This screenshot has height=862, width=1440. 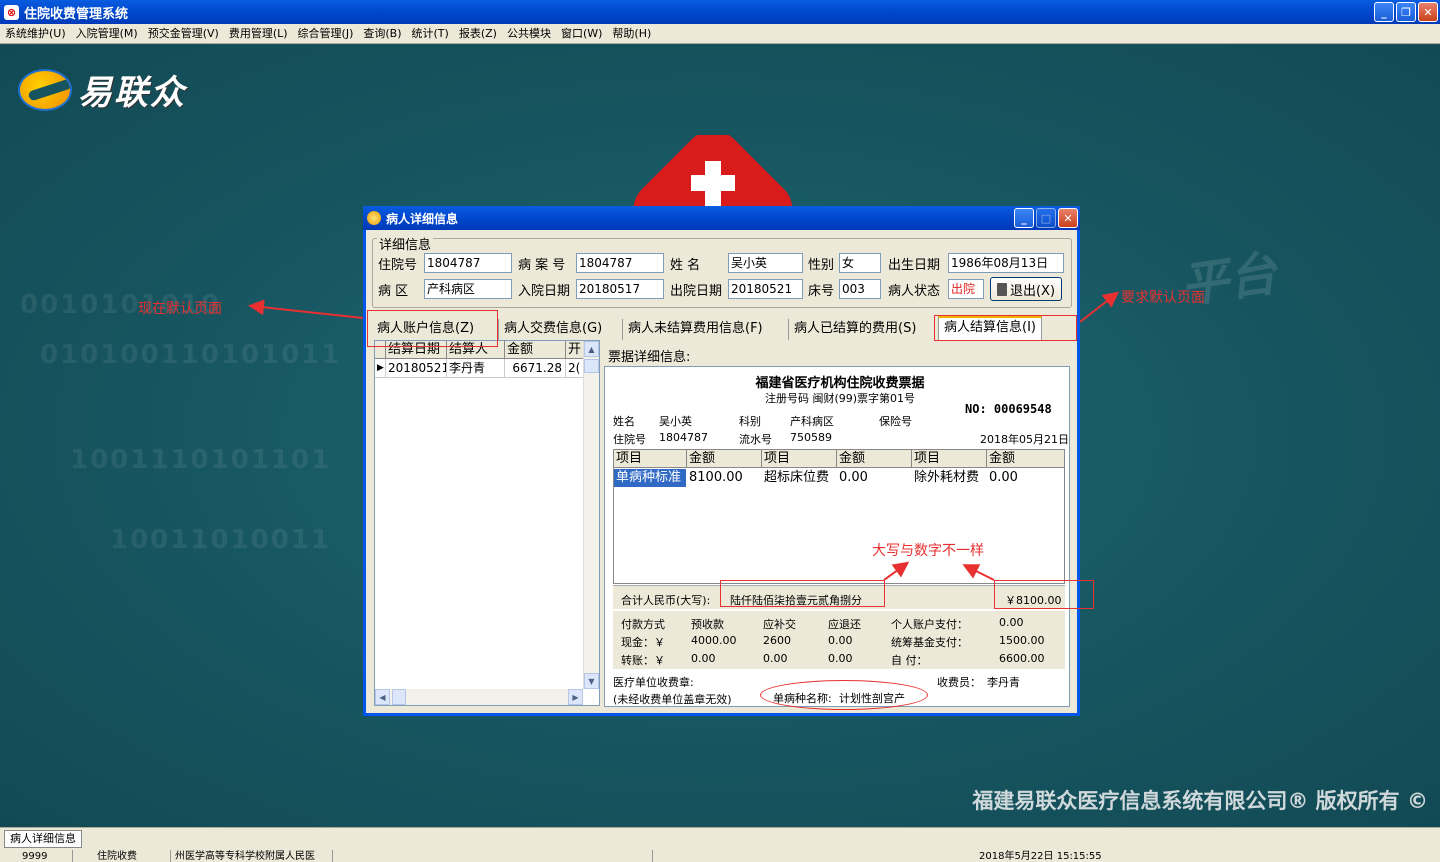 What do you see at coordinates (666, 600) in the screenshot?
I see `total-words-label: 合计人民币(大写):` at bounding box center [666, 600].